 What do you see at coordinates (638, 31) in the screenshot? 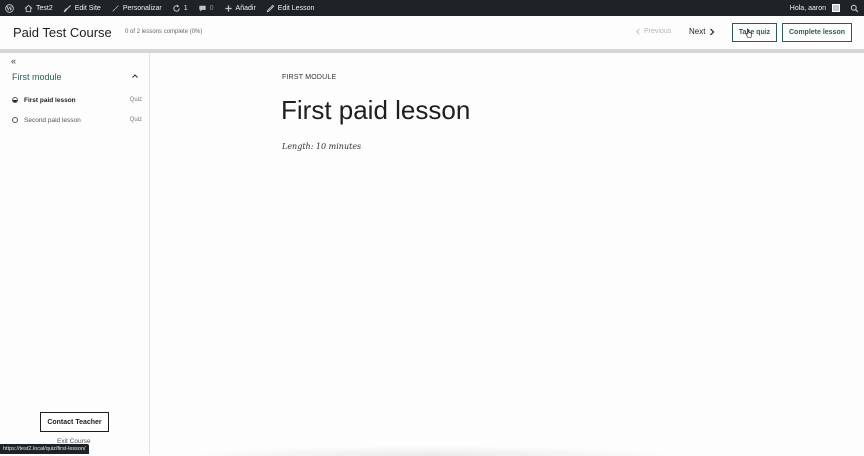
I see `chevron-left-icon` at bounding box center [638, 31].